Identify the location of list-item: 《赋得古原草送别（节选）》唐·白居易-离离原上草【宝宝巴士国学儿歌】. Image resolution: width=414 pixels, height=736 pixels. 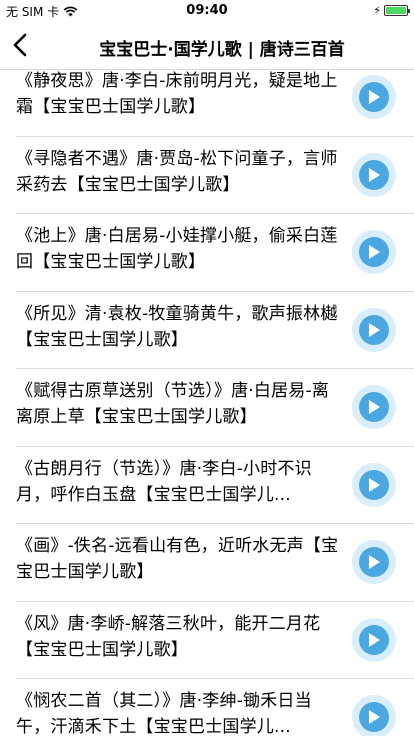
(215, 408).